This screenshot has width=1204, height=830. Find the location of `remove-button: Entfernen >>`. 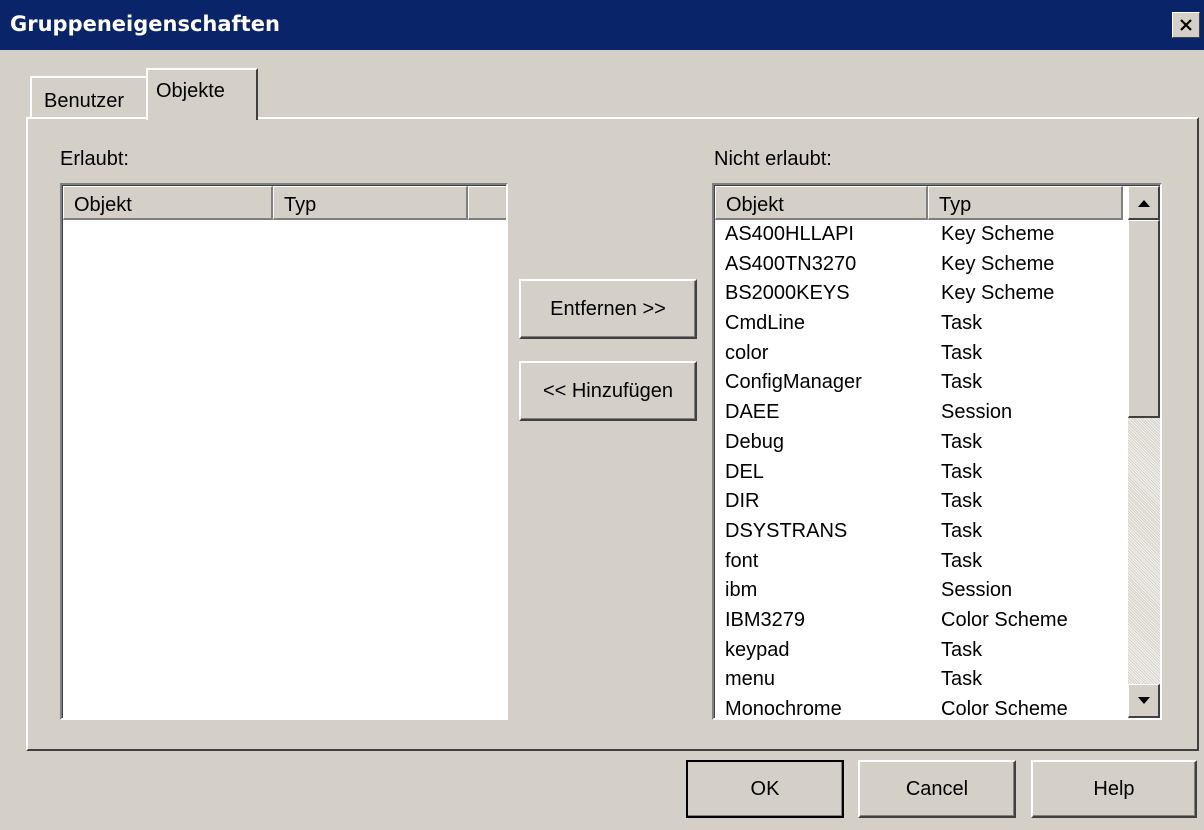

remove-button: Entfernen >> is located at coordinates (608, 309).